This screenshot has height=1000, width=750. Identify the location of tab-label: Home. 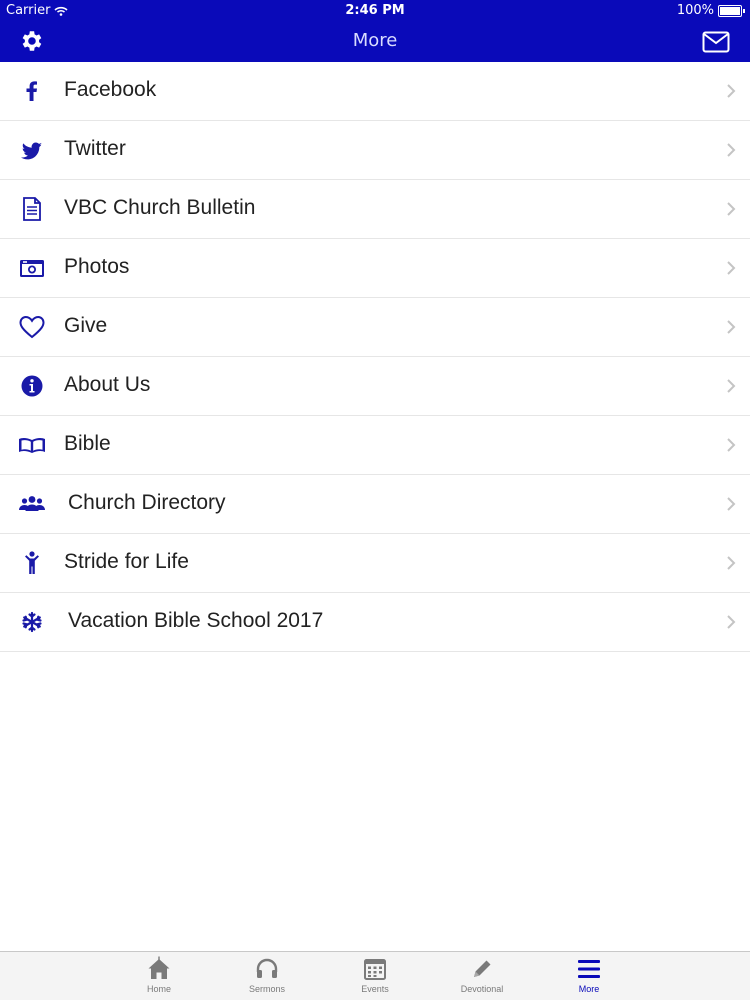
(158, 989).